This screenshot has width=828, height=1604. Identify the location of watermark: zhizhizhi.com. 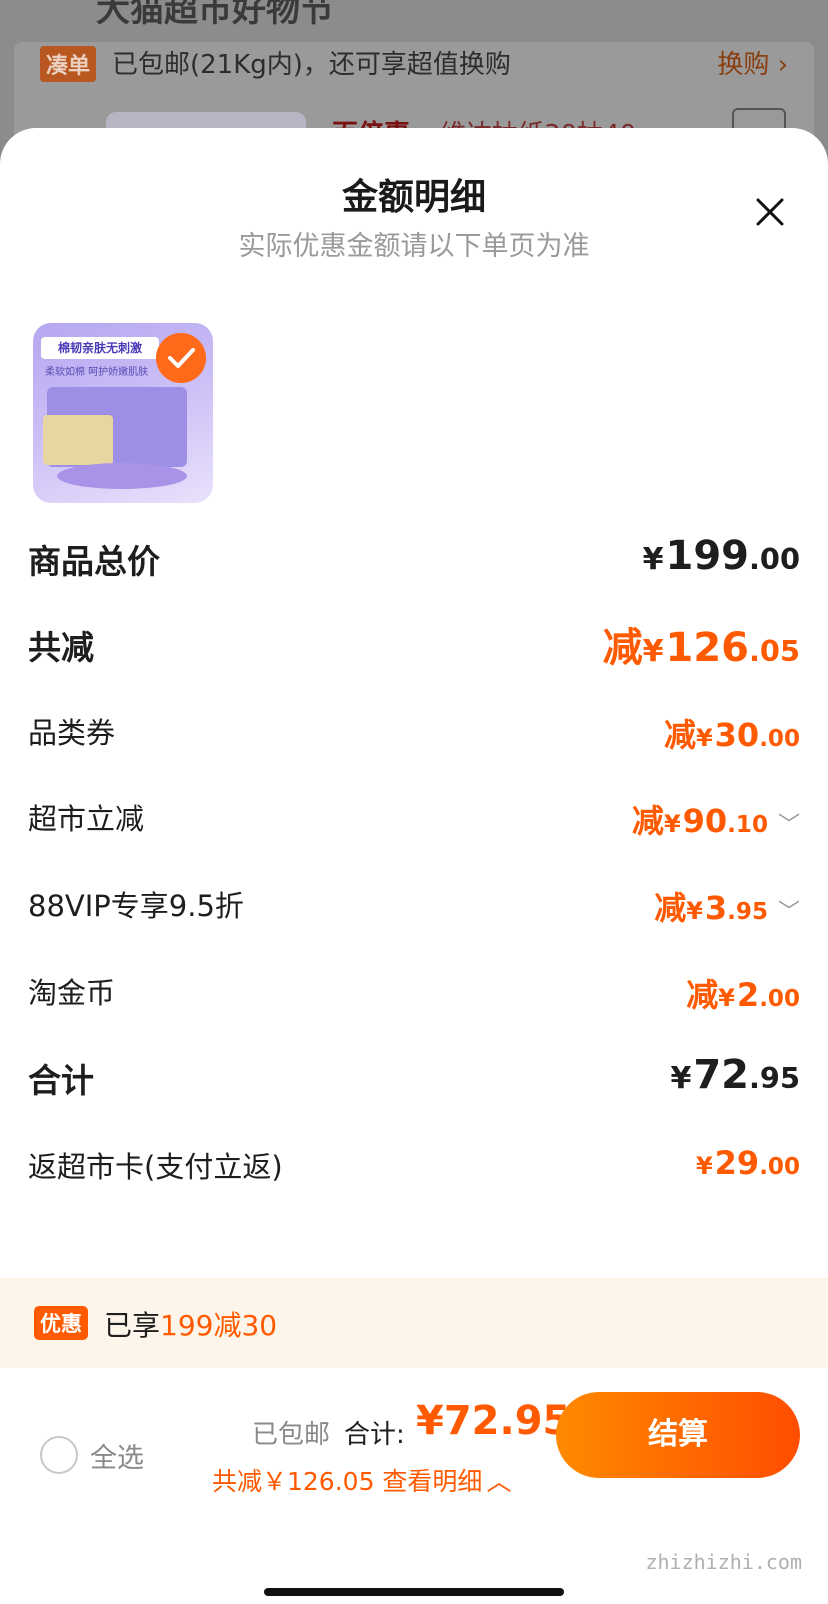
(723, 1562).